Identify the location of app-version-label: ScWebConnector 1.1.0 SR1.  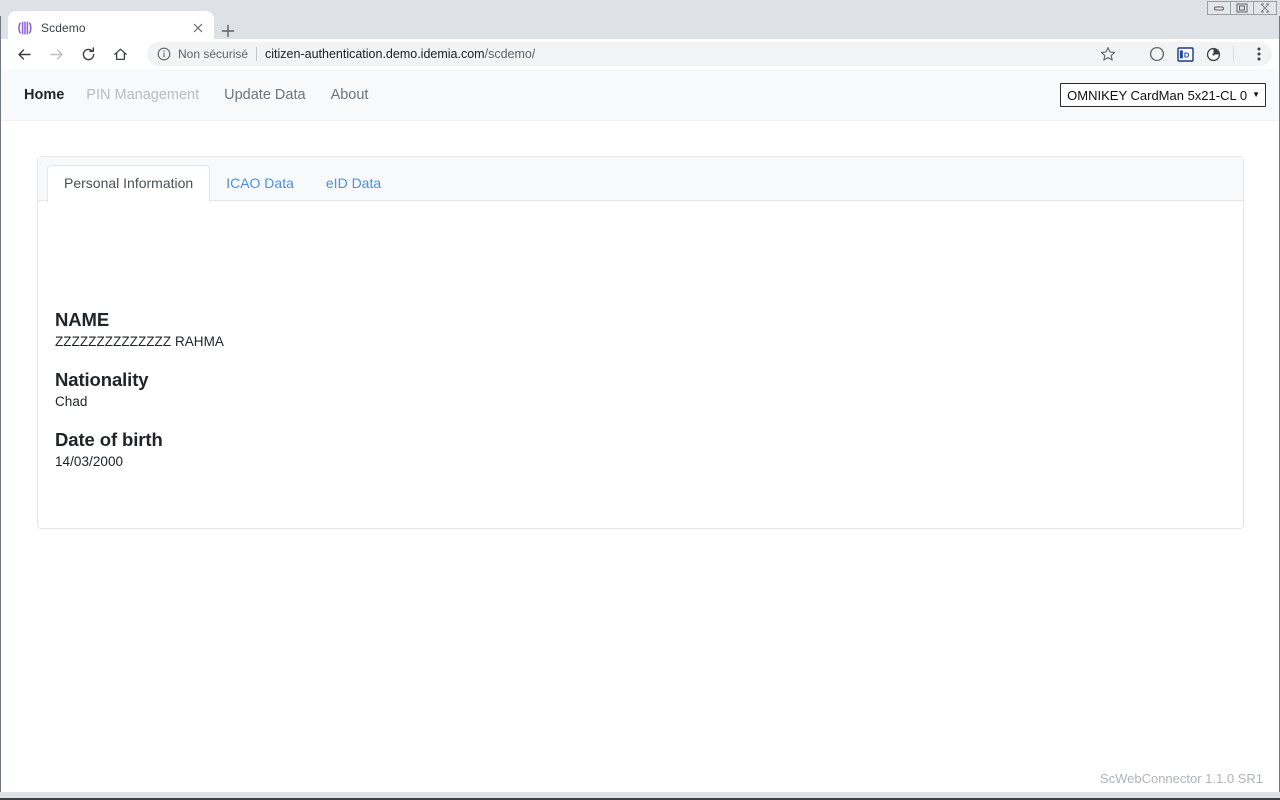
(1181, 778).